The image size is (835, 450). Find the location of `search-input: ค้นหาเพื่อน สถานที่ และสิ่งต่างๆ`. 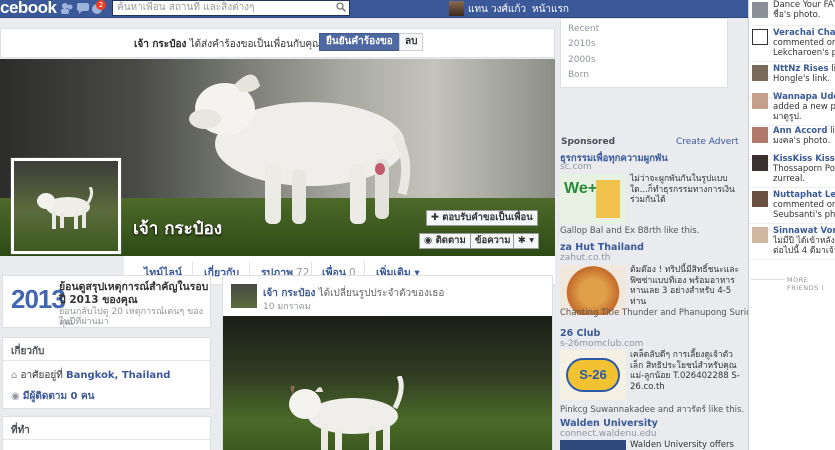

search-input: ค้นหาเพื่อน สถานที่ และสิ่งต่างๆ is located at coordinates (231, 8).